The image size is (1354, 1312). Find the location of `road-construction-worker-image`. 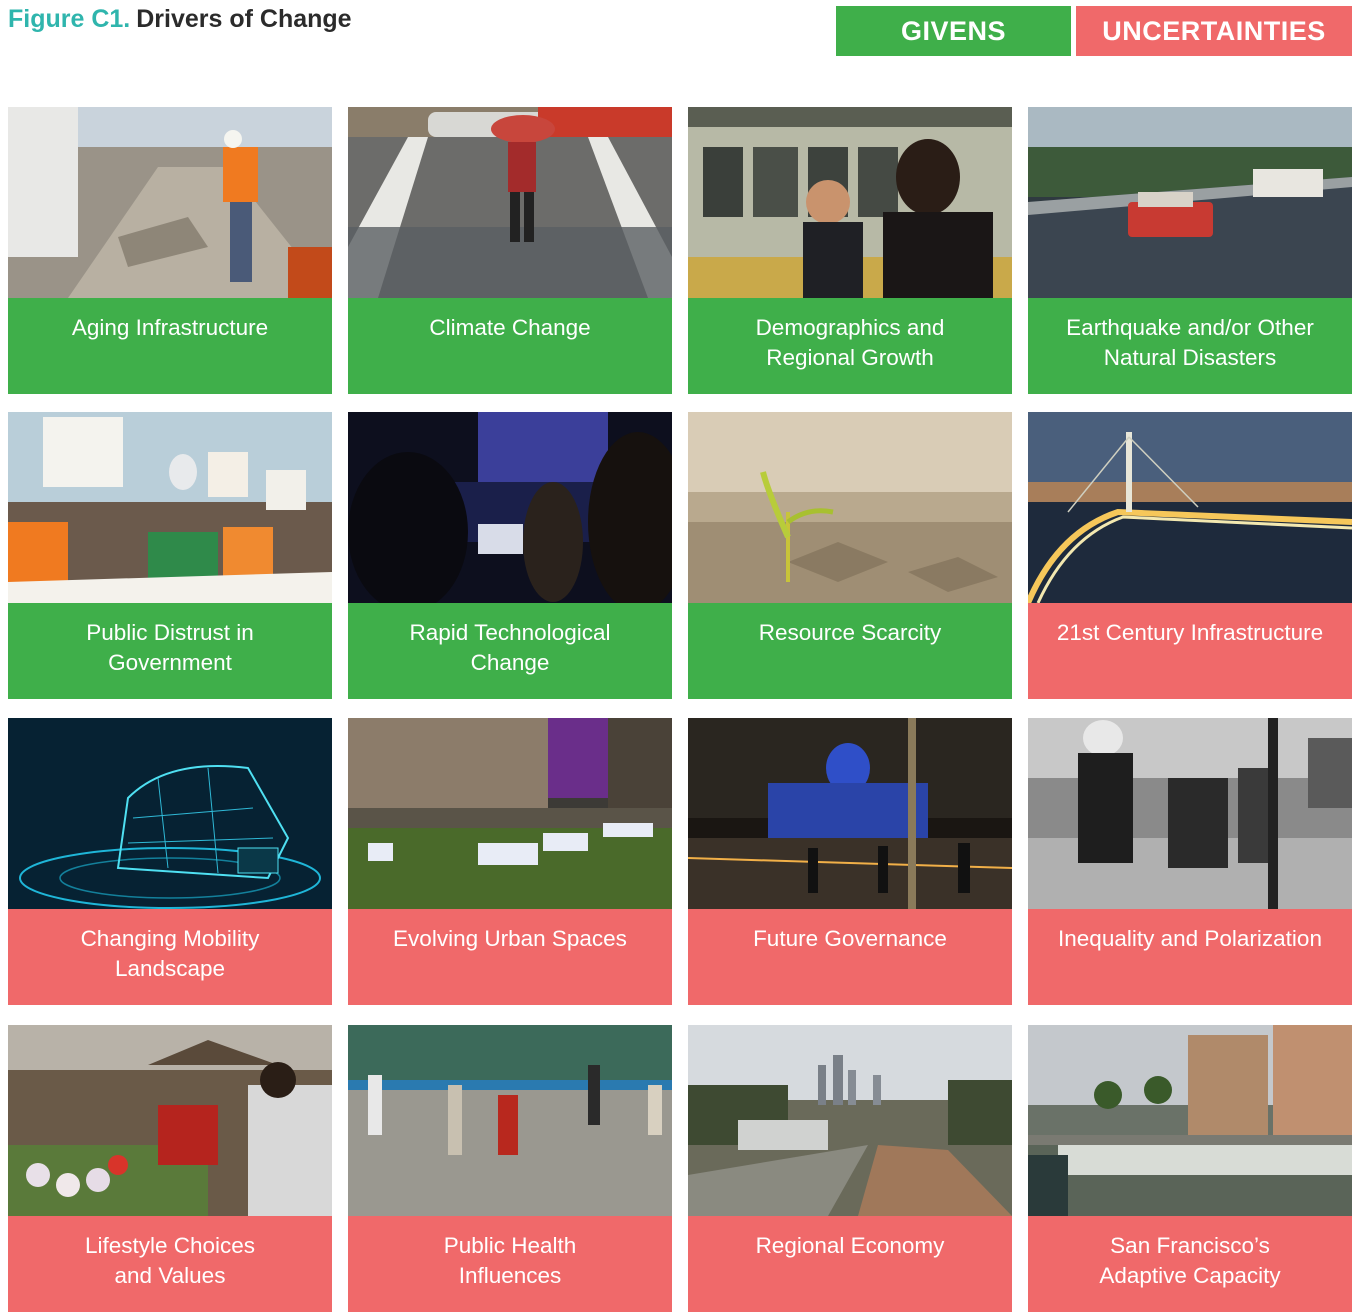

road-construction-worker-image is located at coordinates (170, 202).